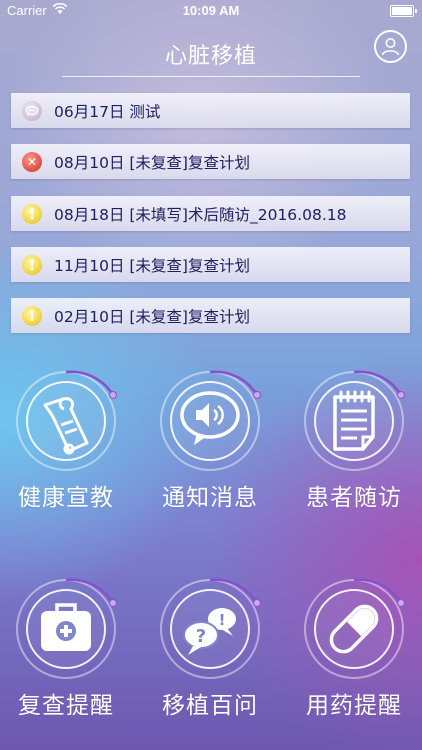  I want to click on menu-label: 复查提醒, so click(66, 706).